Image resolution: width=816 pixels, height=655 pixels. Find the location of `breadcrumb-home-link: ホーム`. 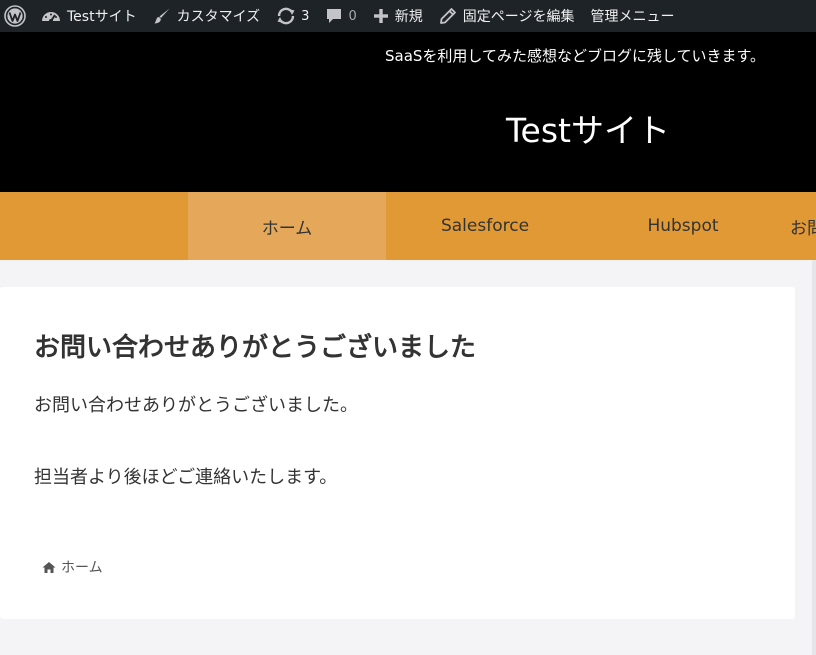

breadcrumb-home-link: ホーム is located at coordinates (72, 567).